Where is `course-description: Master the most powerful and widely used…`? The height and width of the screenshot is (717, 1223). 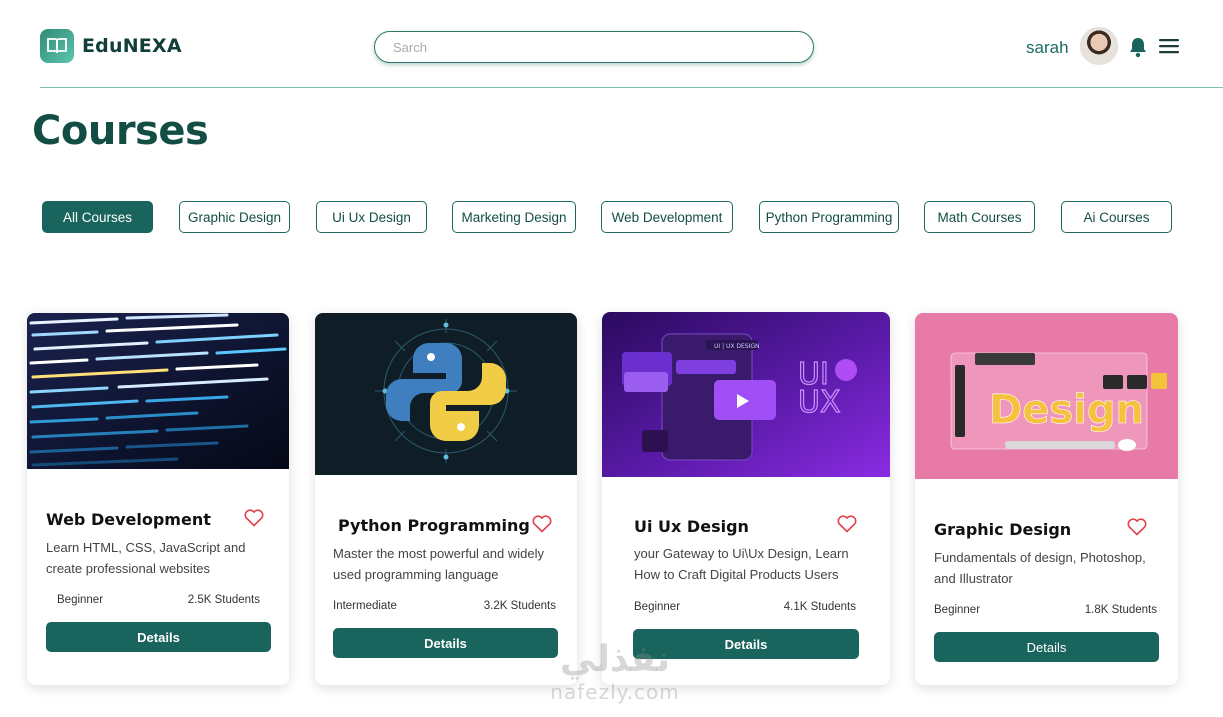
course-description: Master the most powerful and widely used… is located at coordinates (438, 564).